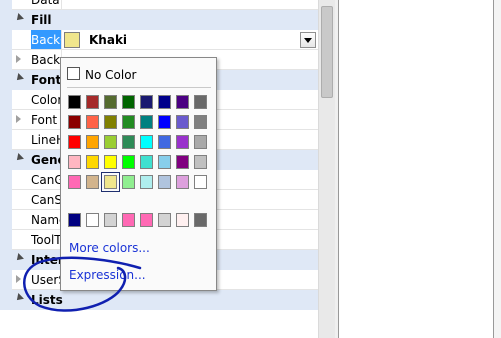 The width and height of the screenshot is (501, 338). Describe the element at coordinates (46, 40) in the screenshot. I see `property-name: BackColor` at that location.